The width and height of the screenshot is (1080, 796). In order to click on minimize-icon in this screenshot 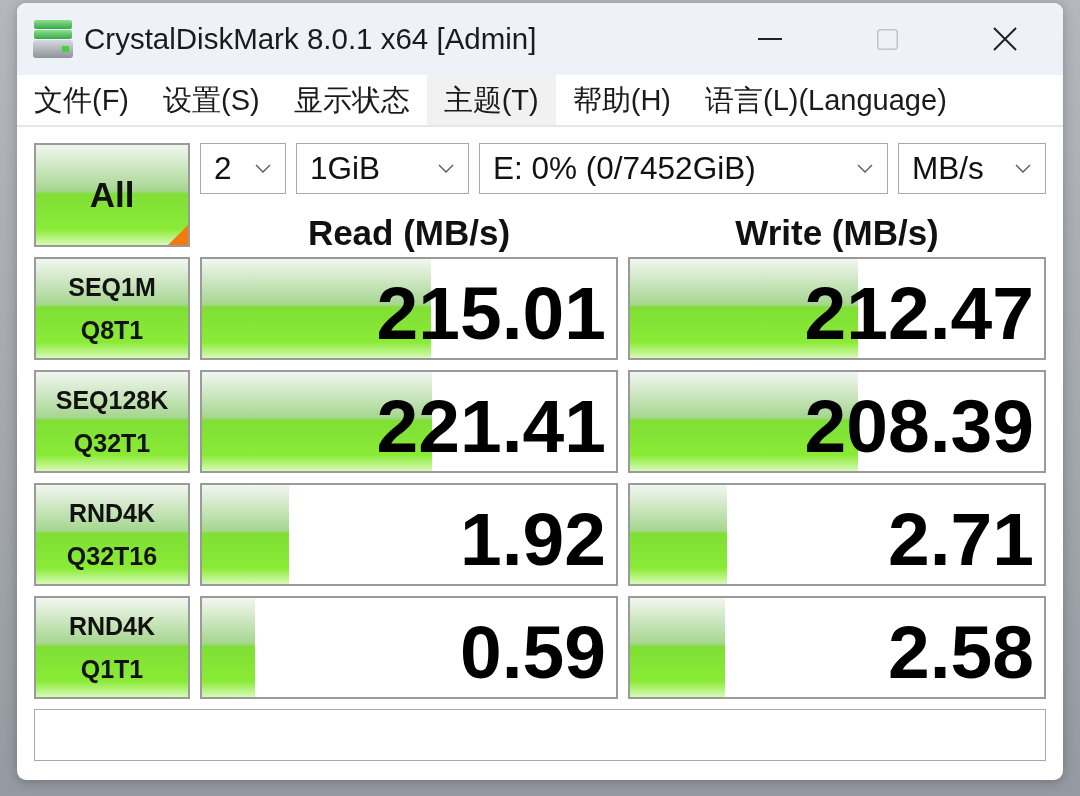, I will do `click(770, 39)`.